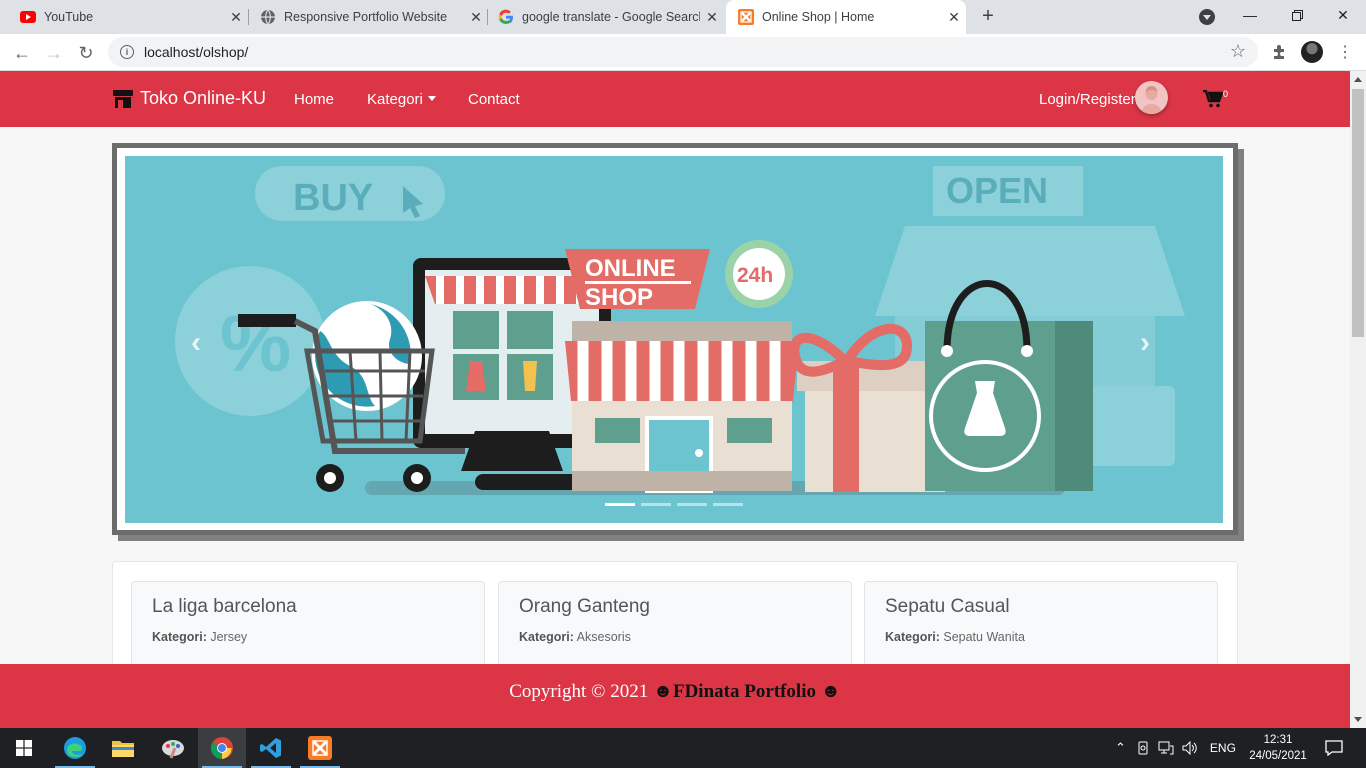  What do you see at coordinates (314, 99) in the screenshot?
I see `nav-home: Home` at bounding box center [314, 99].